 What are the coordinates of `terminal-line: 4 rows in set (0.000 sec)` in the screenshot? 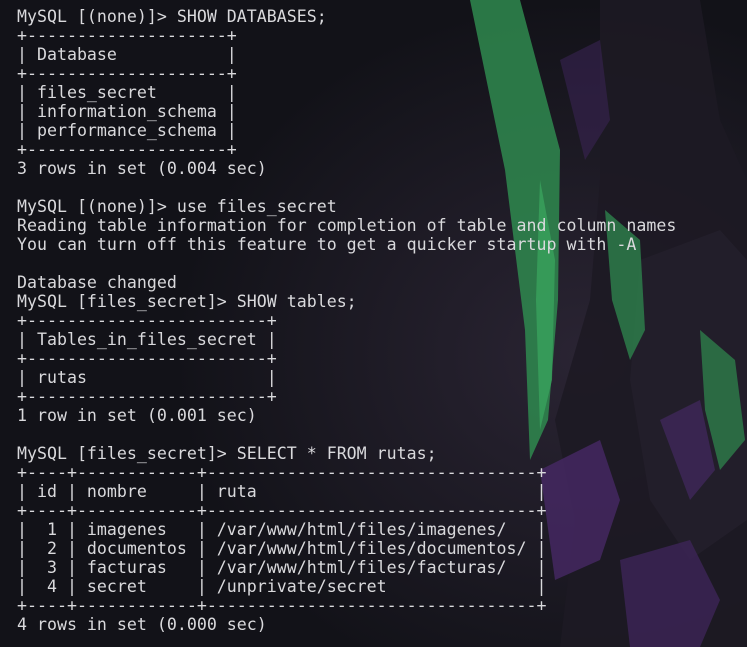 It's located at (142, 624).